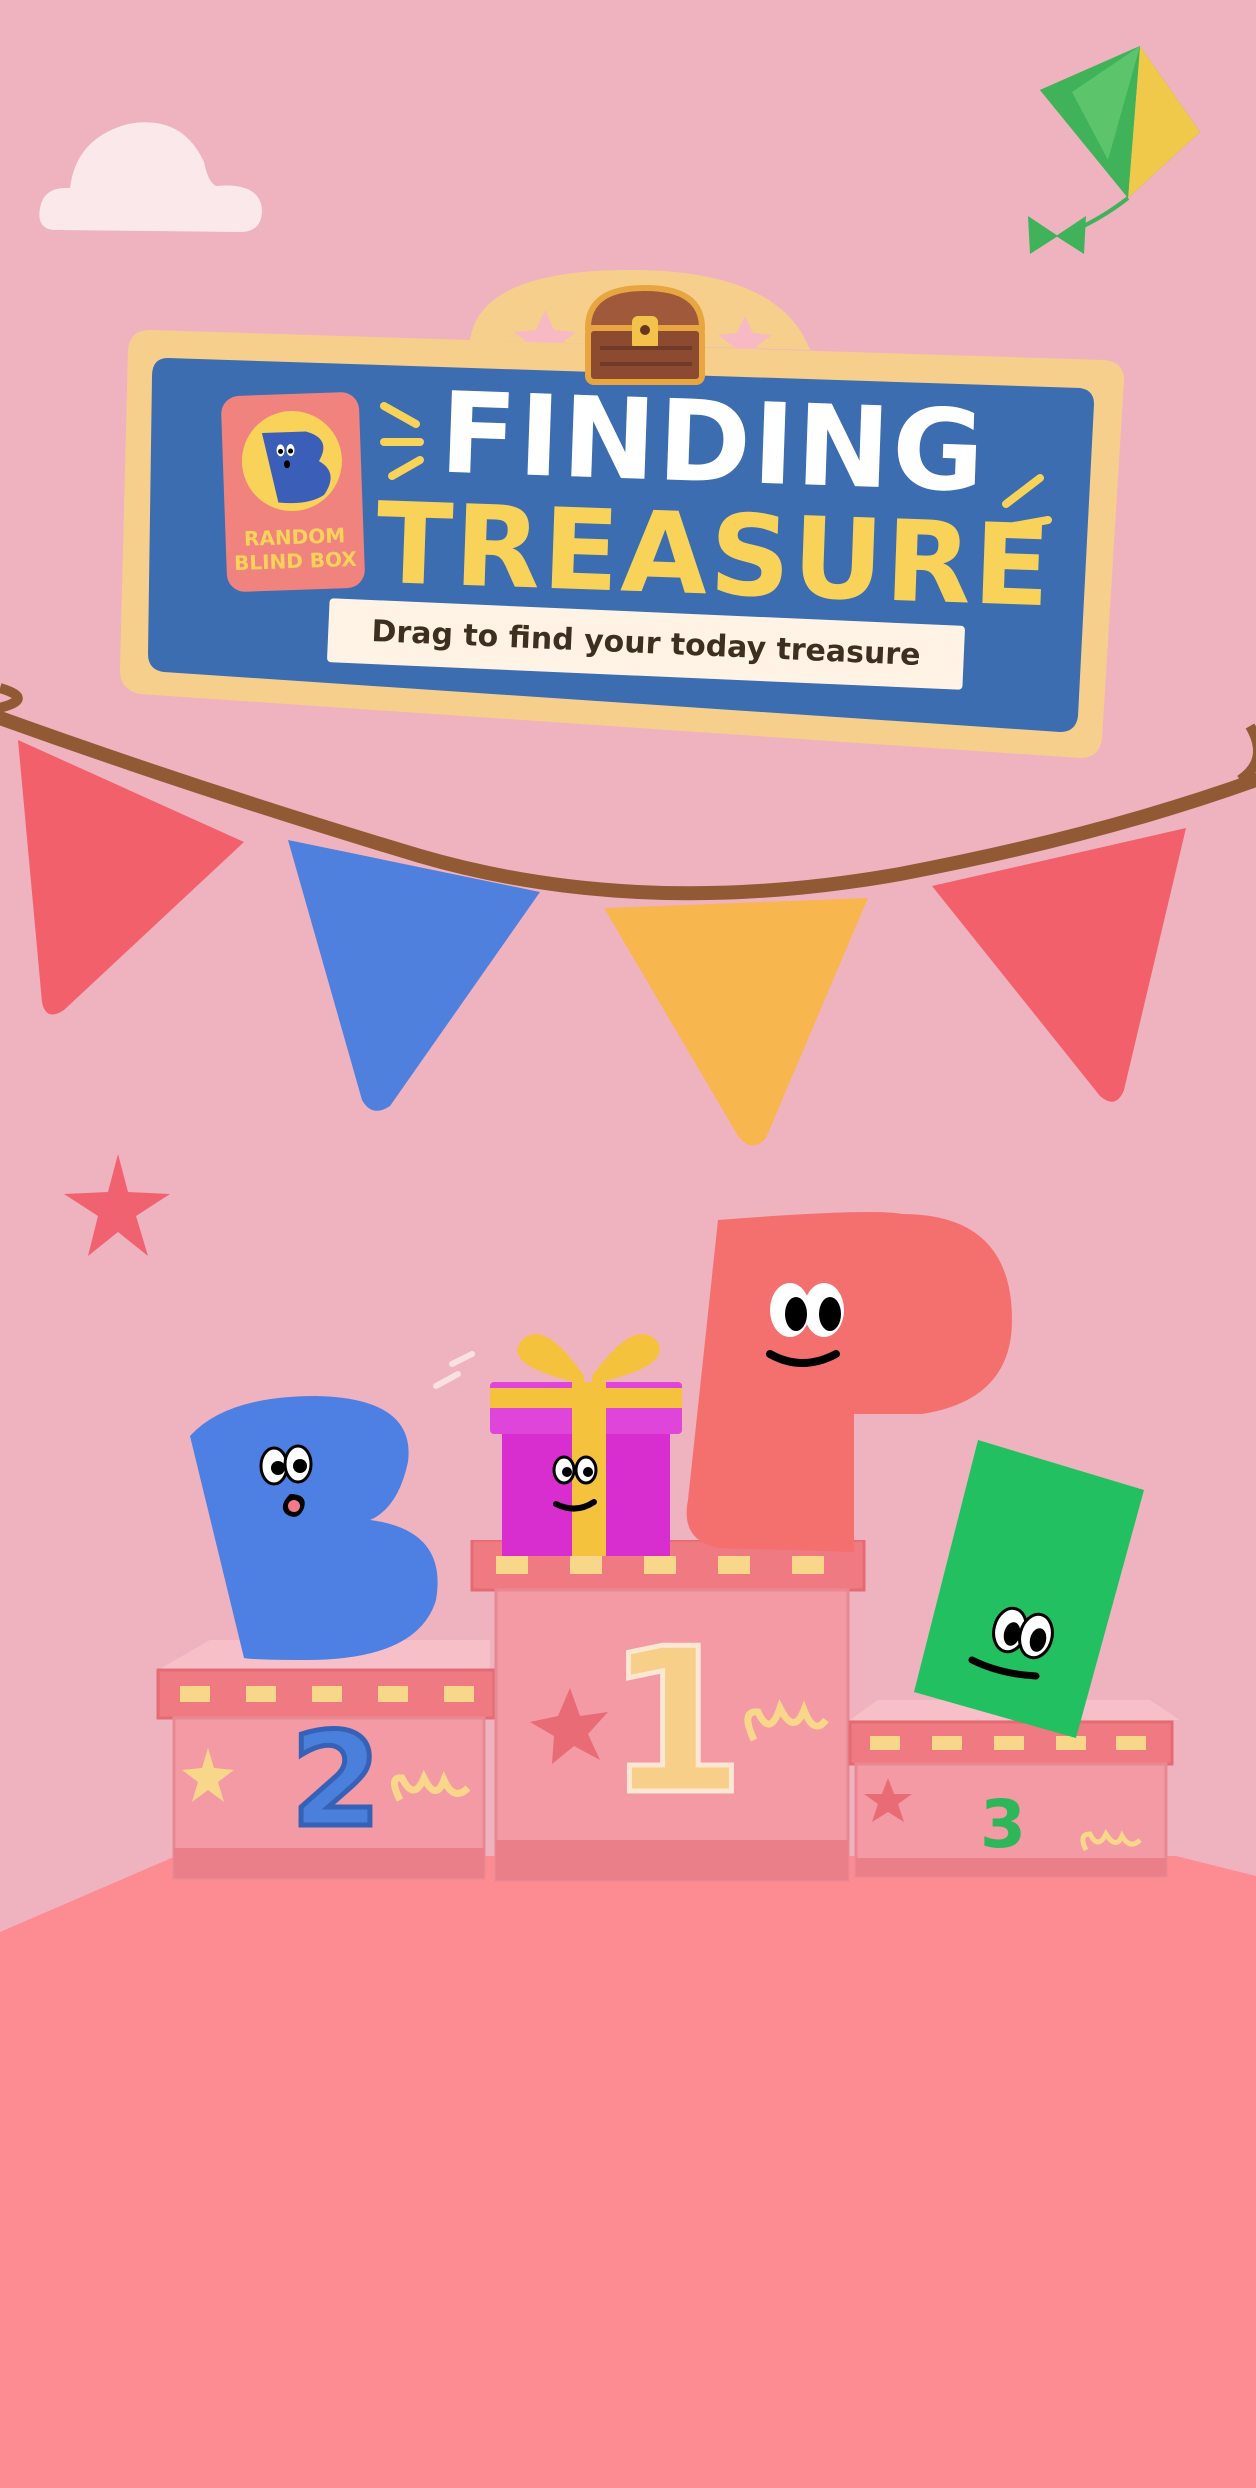 This screenshot has width=1256, height=2488. What do you see at coordinates (1029, 1589) in the screenshot?
I see `green-rectangle-character` at bounding box center [1029, 1589].